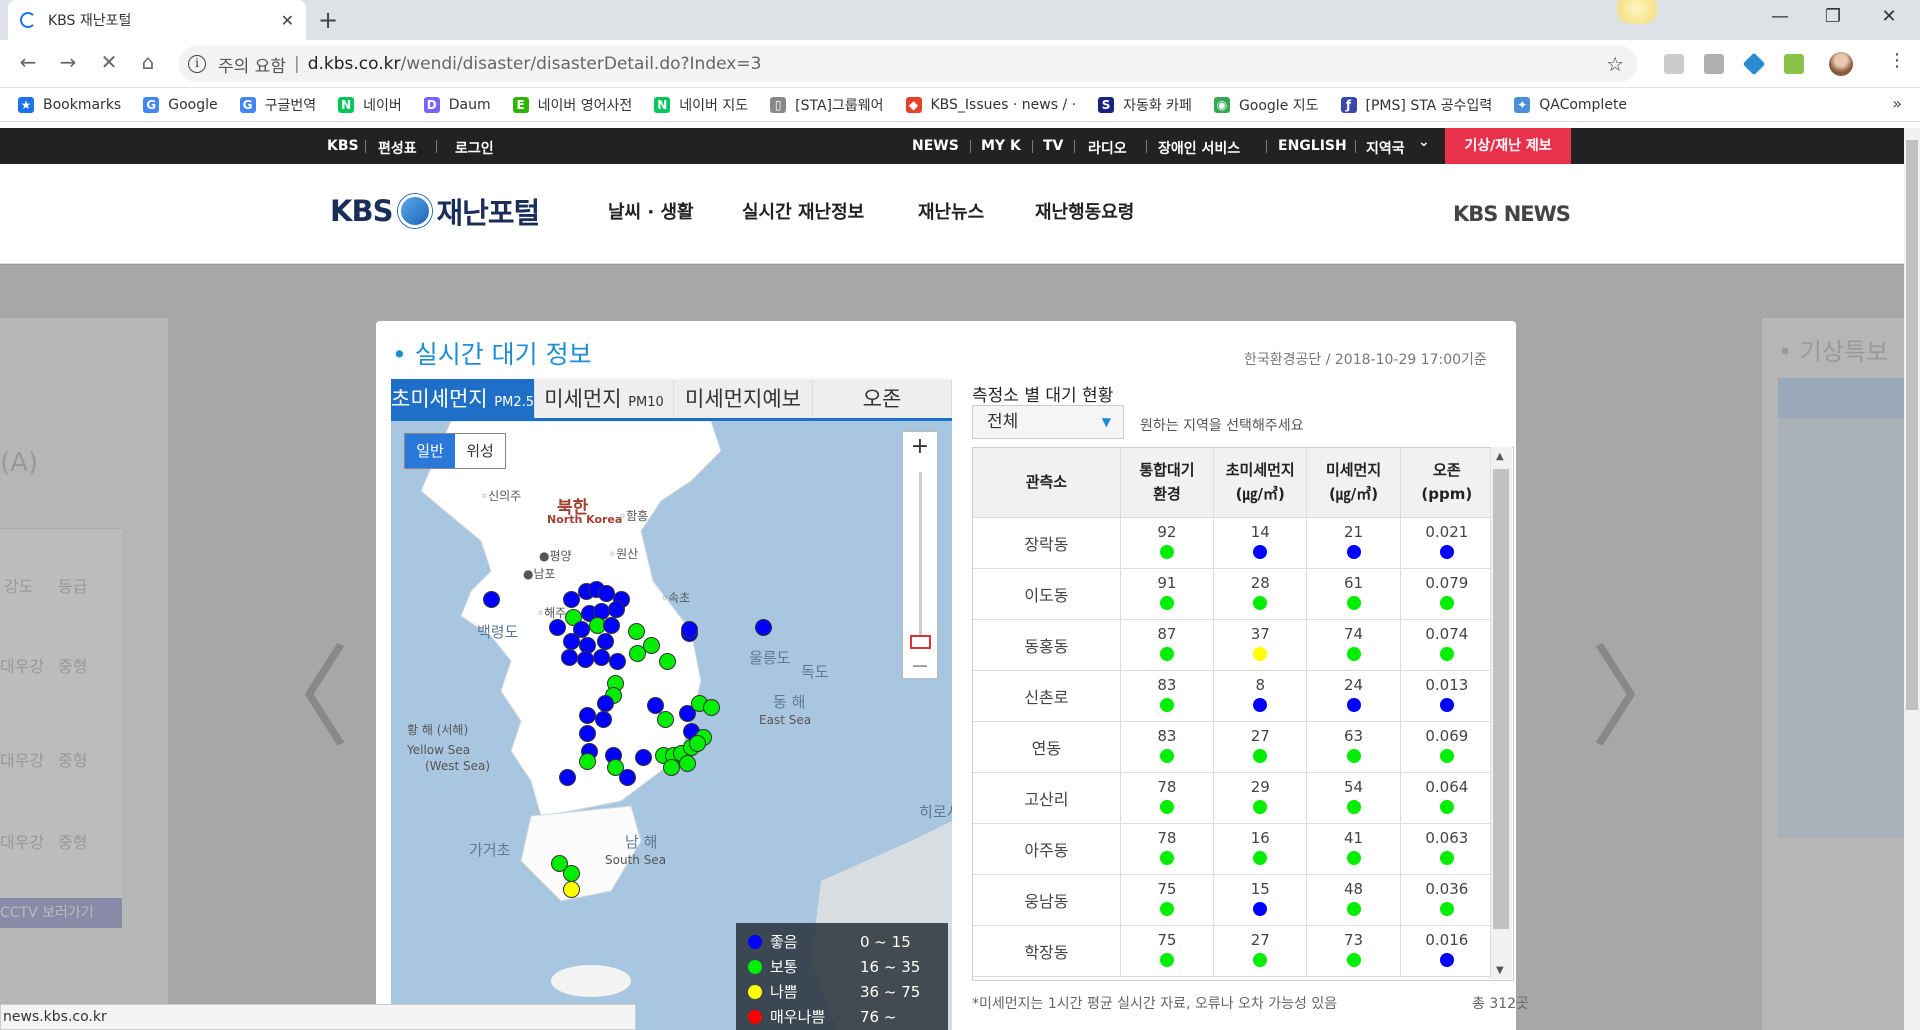 This screenshot has width=1920, height=1030. Describe the element at coordinates (287, 20) in the screenshot. I see `close-tab-icon: ✕` at that location.